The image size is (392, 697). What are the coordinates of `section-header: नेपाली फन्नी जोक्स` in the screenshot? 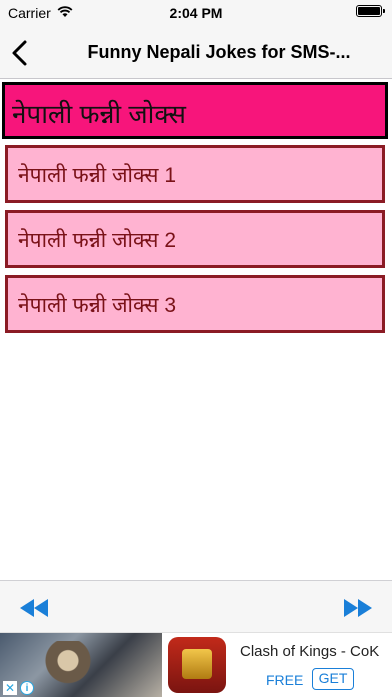 It's located at (195, 110).